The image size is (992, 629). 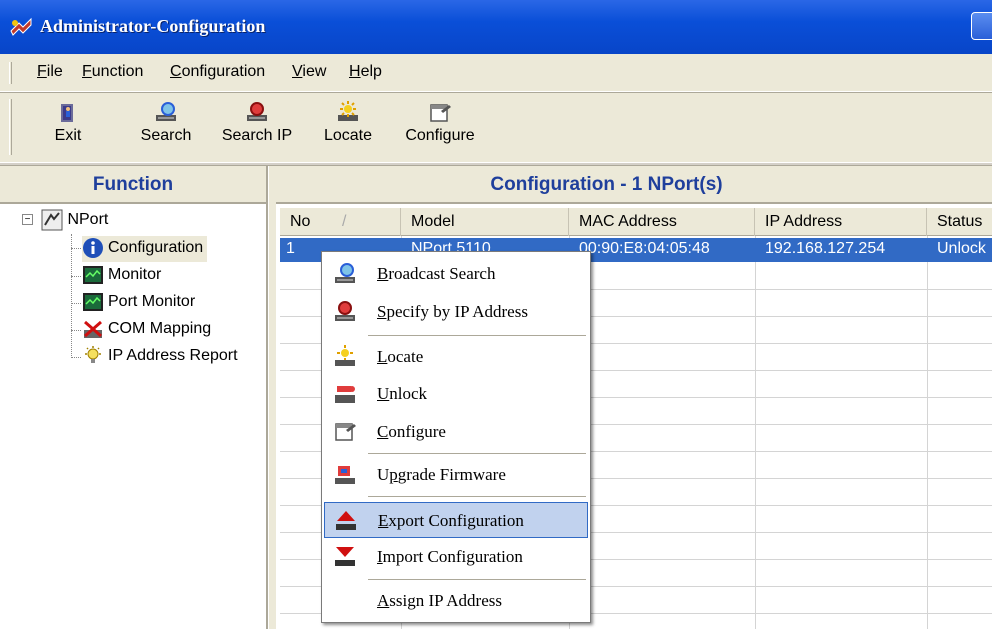 What do you see at coordinates (93, 274) in the screenshot?
I see `monitor-icon` at bounding box center [93, 274].